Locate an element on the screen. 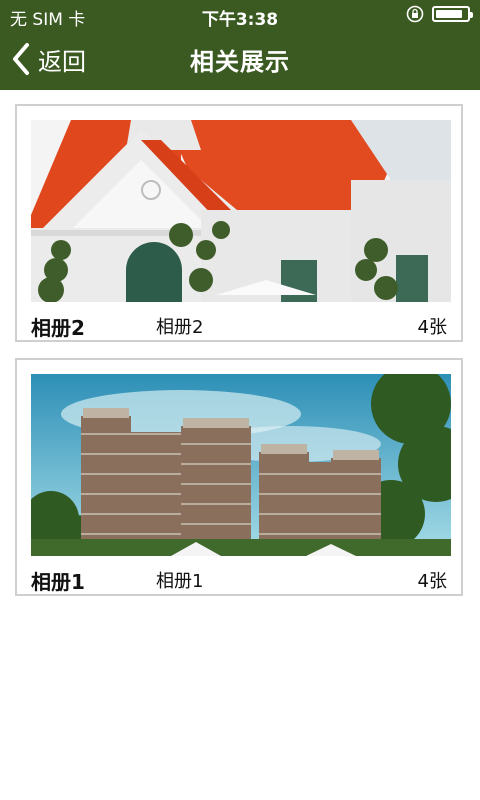 The height and width of the screenshot is (800, 480). top-bar: 无 SIM 卡 下午3:38 返回 相关展示 is located at coordinates (240, 45).